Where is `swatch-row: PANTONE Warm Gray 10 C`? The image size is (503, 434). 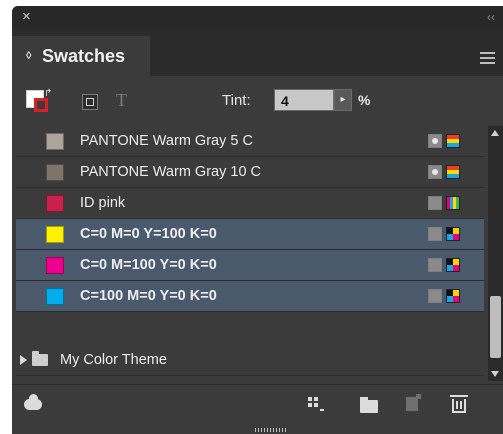
swatch-row: PANTONE Warm Gray 10 C is located at coordinates (250, 172).